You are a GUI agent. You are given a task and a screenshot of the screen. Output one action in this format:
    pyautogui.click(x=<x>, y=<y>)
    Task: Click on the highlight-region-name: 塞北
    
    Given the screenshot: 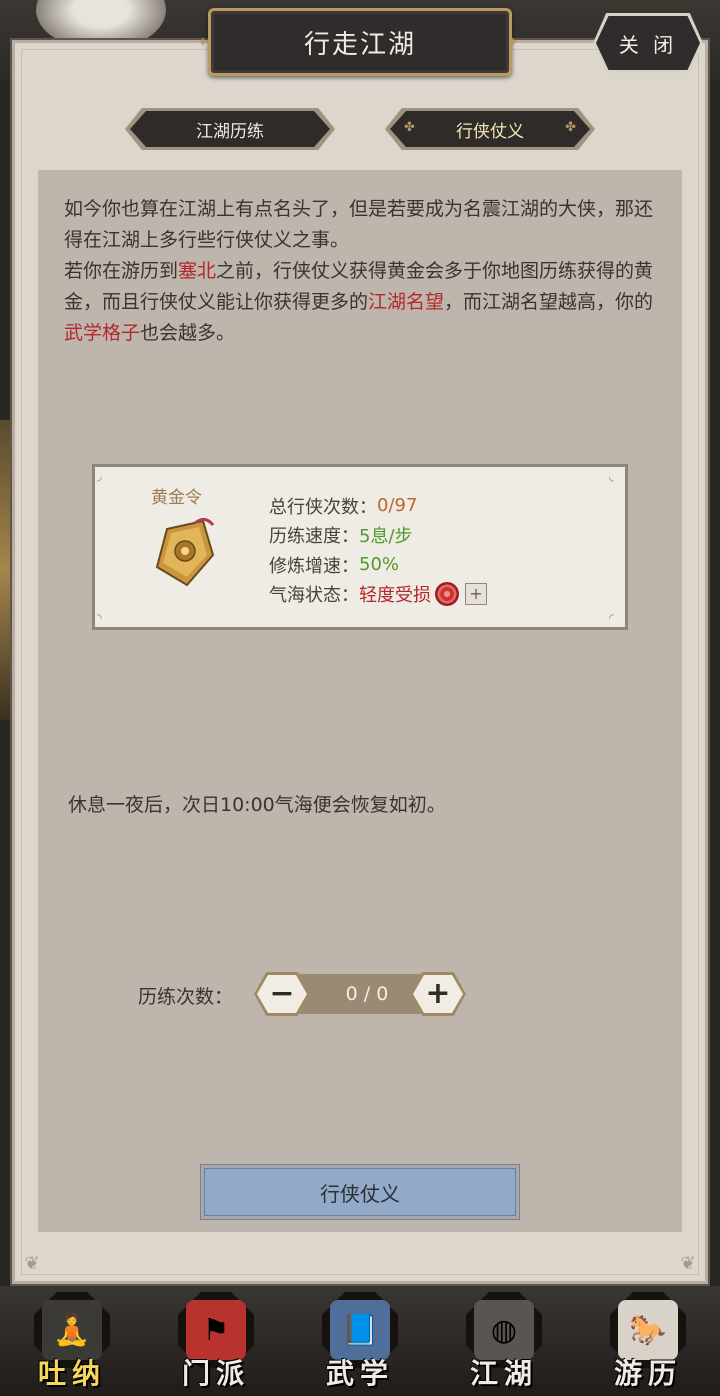 What is the action you would take?
    pyautogui.click(x=197, y=271)
    